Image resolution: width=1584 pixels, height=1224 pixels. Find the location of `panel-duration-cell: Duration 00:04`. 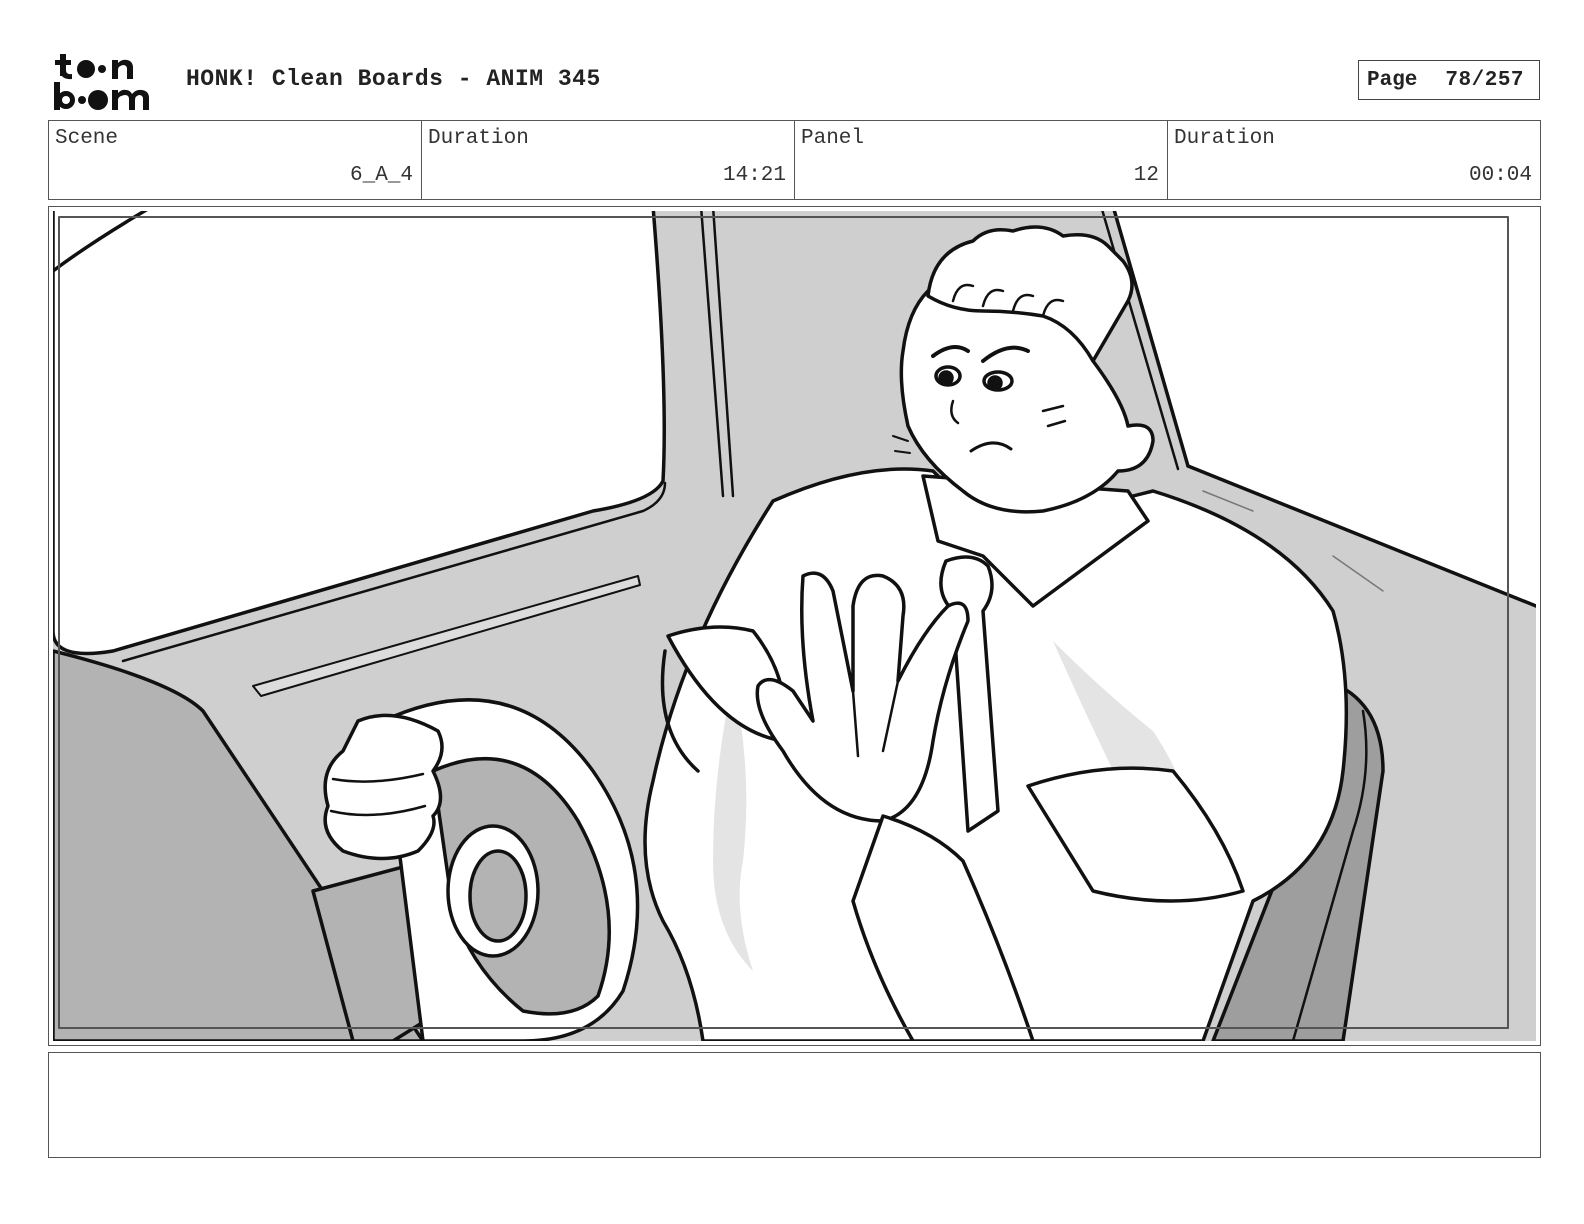

panel-duration-cell: Duration 00:04 is located at coordinates (1354, 160).